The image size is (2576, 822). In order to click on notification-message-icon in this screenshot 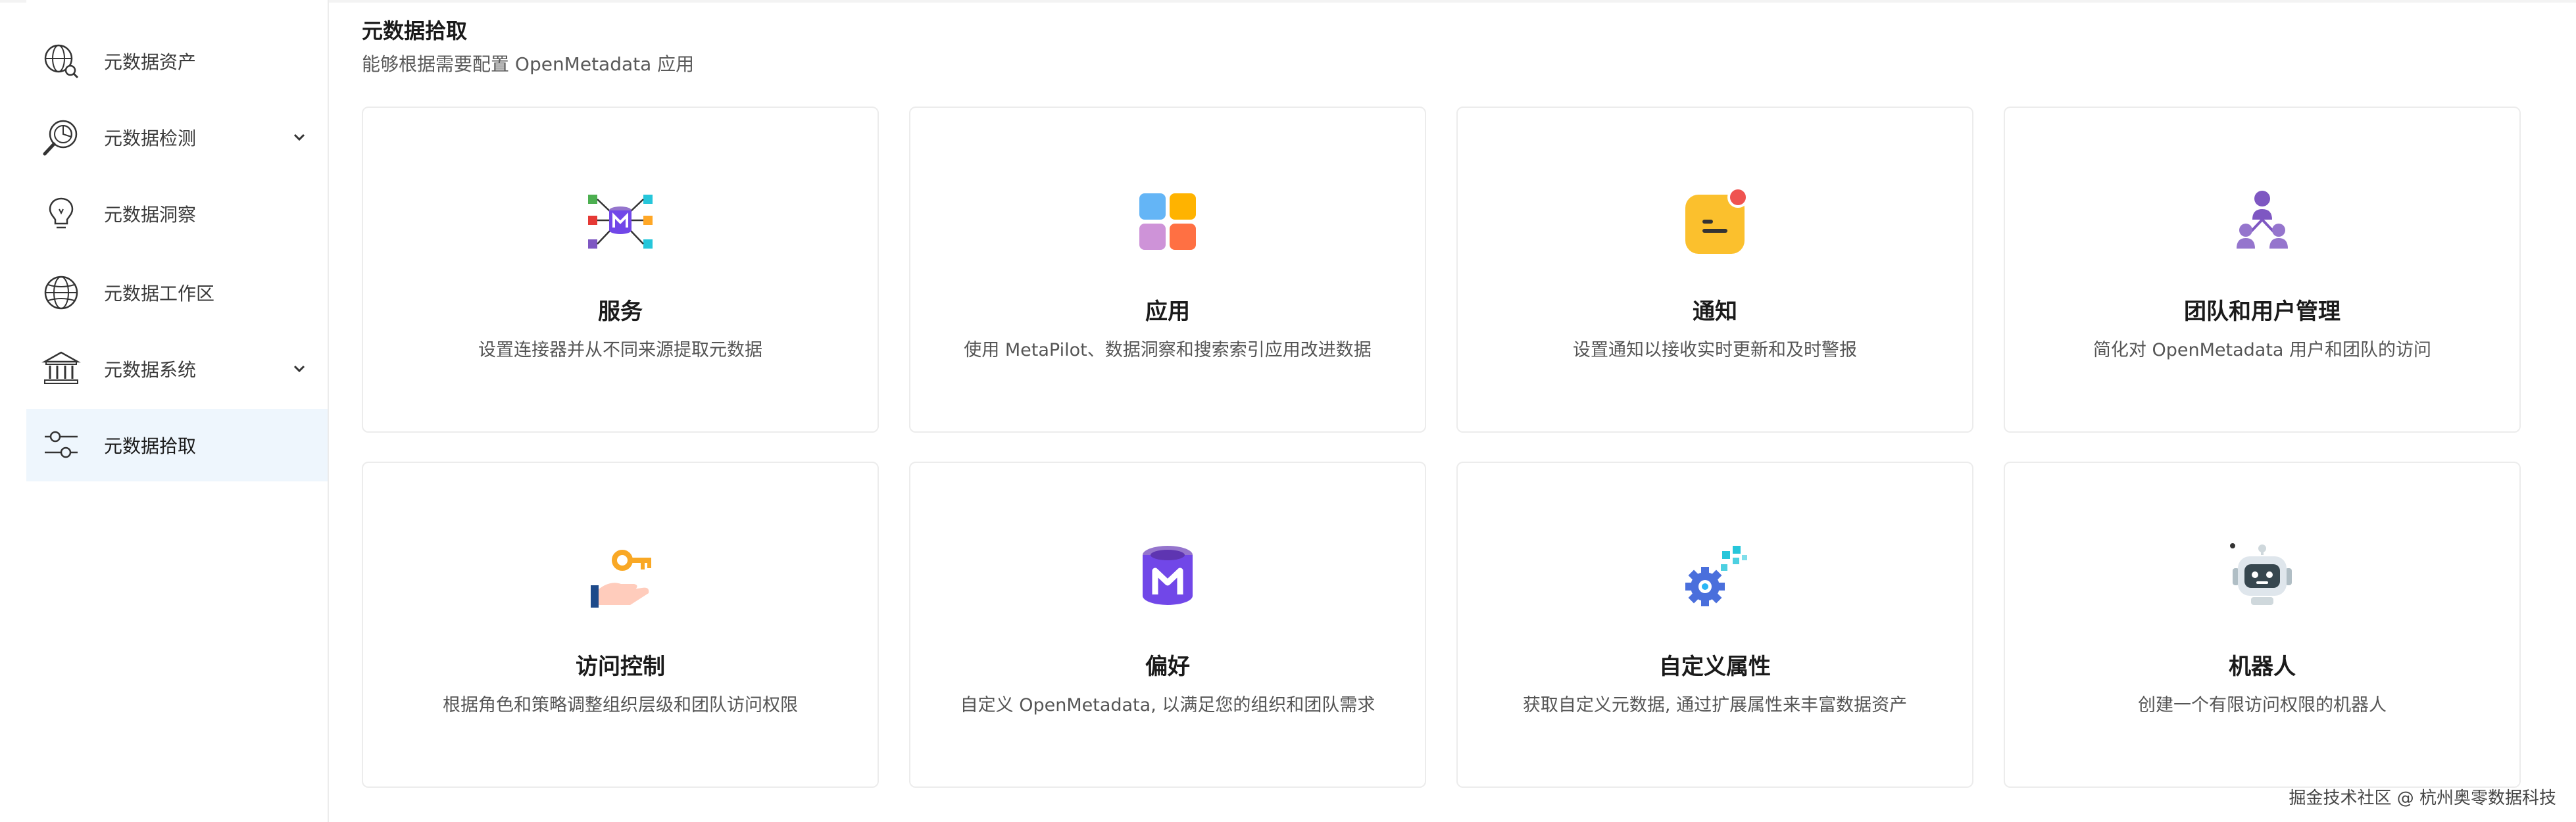, I will do `click(1716, 220)`.